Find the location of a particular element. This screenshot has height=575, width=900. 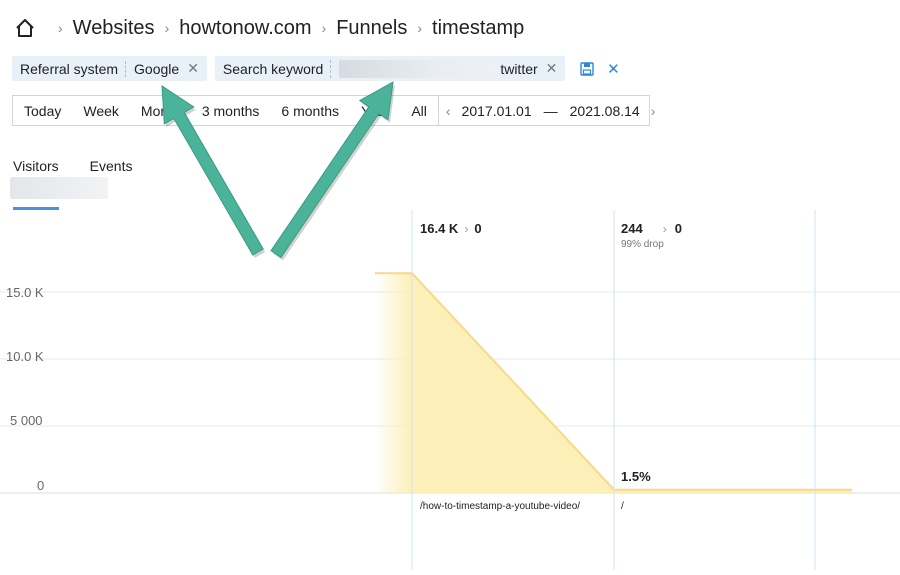

stage-2-value: 244 is located at coordinates (632, 228).